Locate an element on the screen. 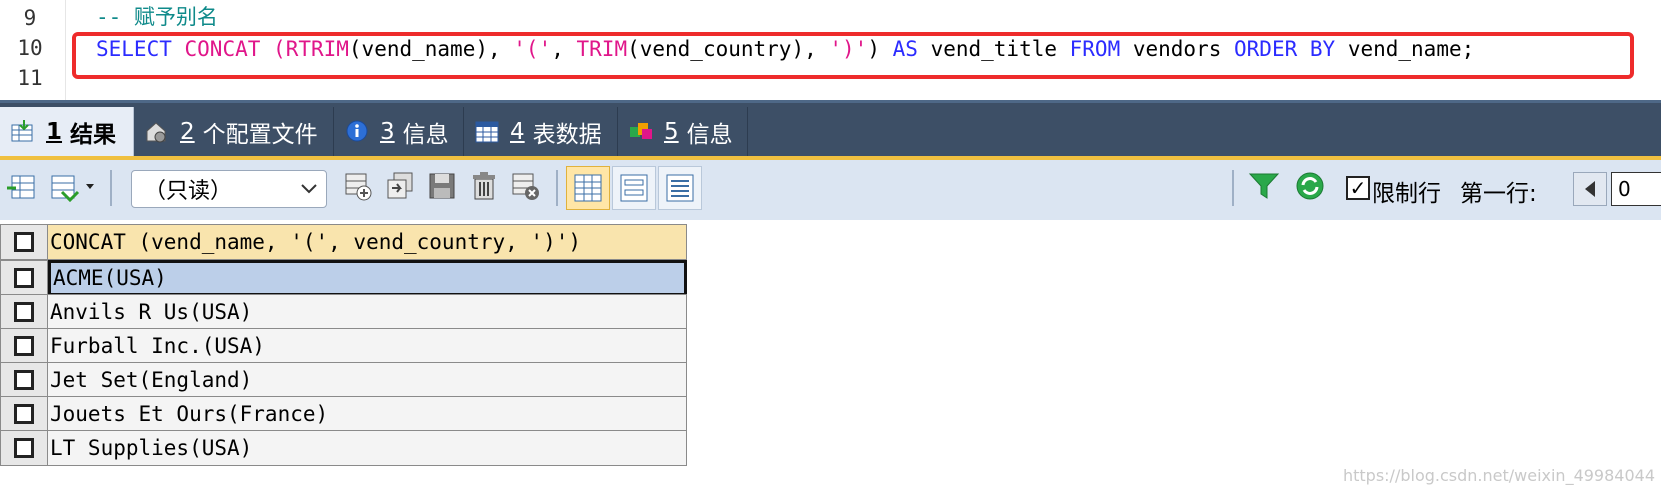 The height and width of the screenshot is (495, 1661). refresh-button is located at coordinates (1310, 186).